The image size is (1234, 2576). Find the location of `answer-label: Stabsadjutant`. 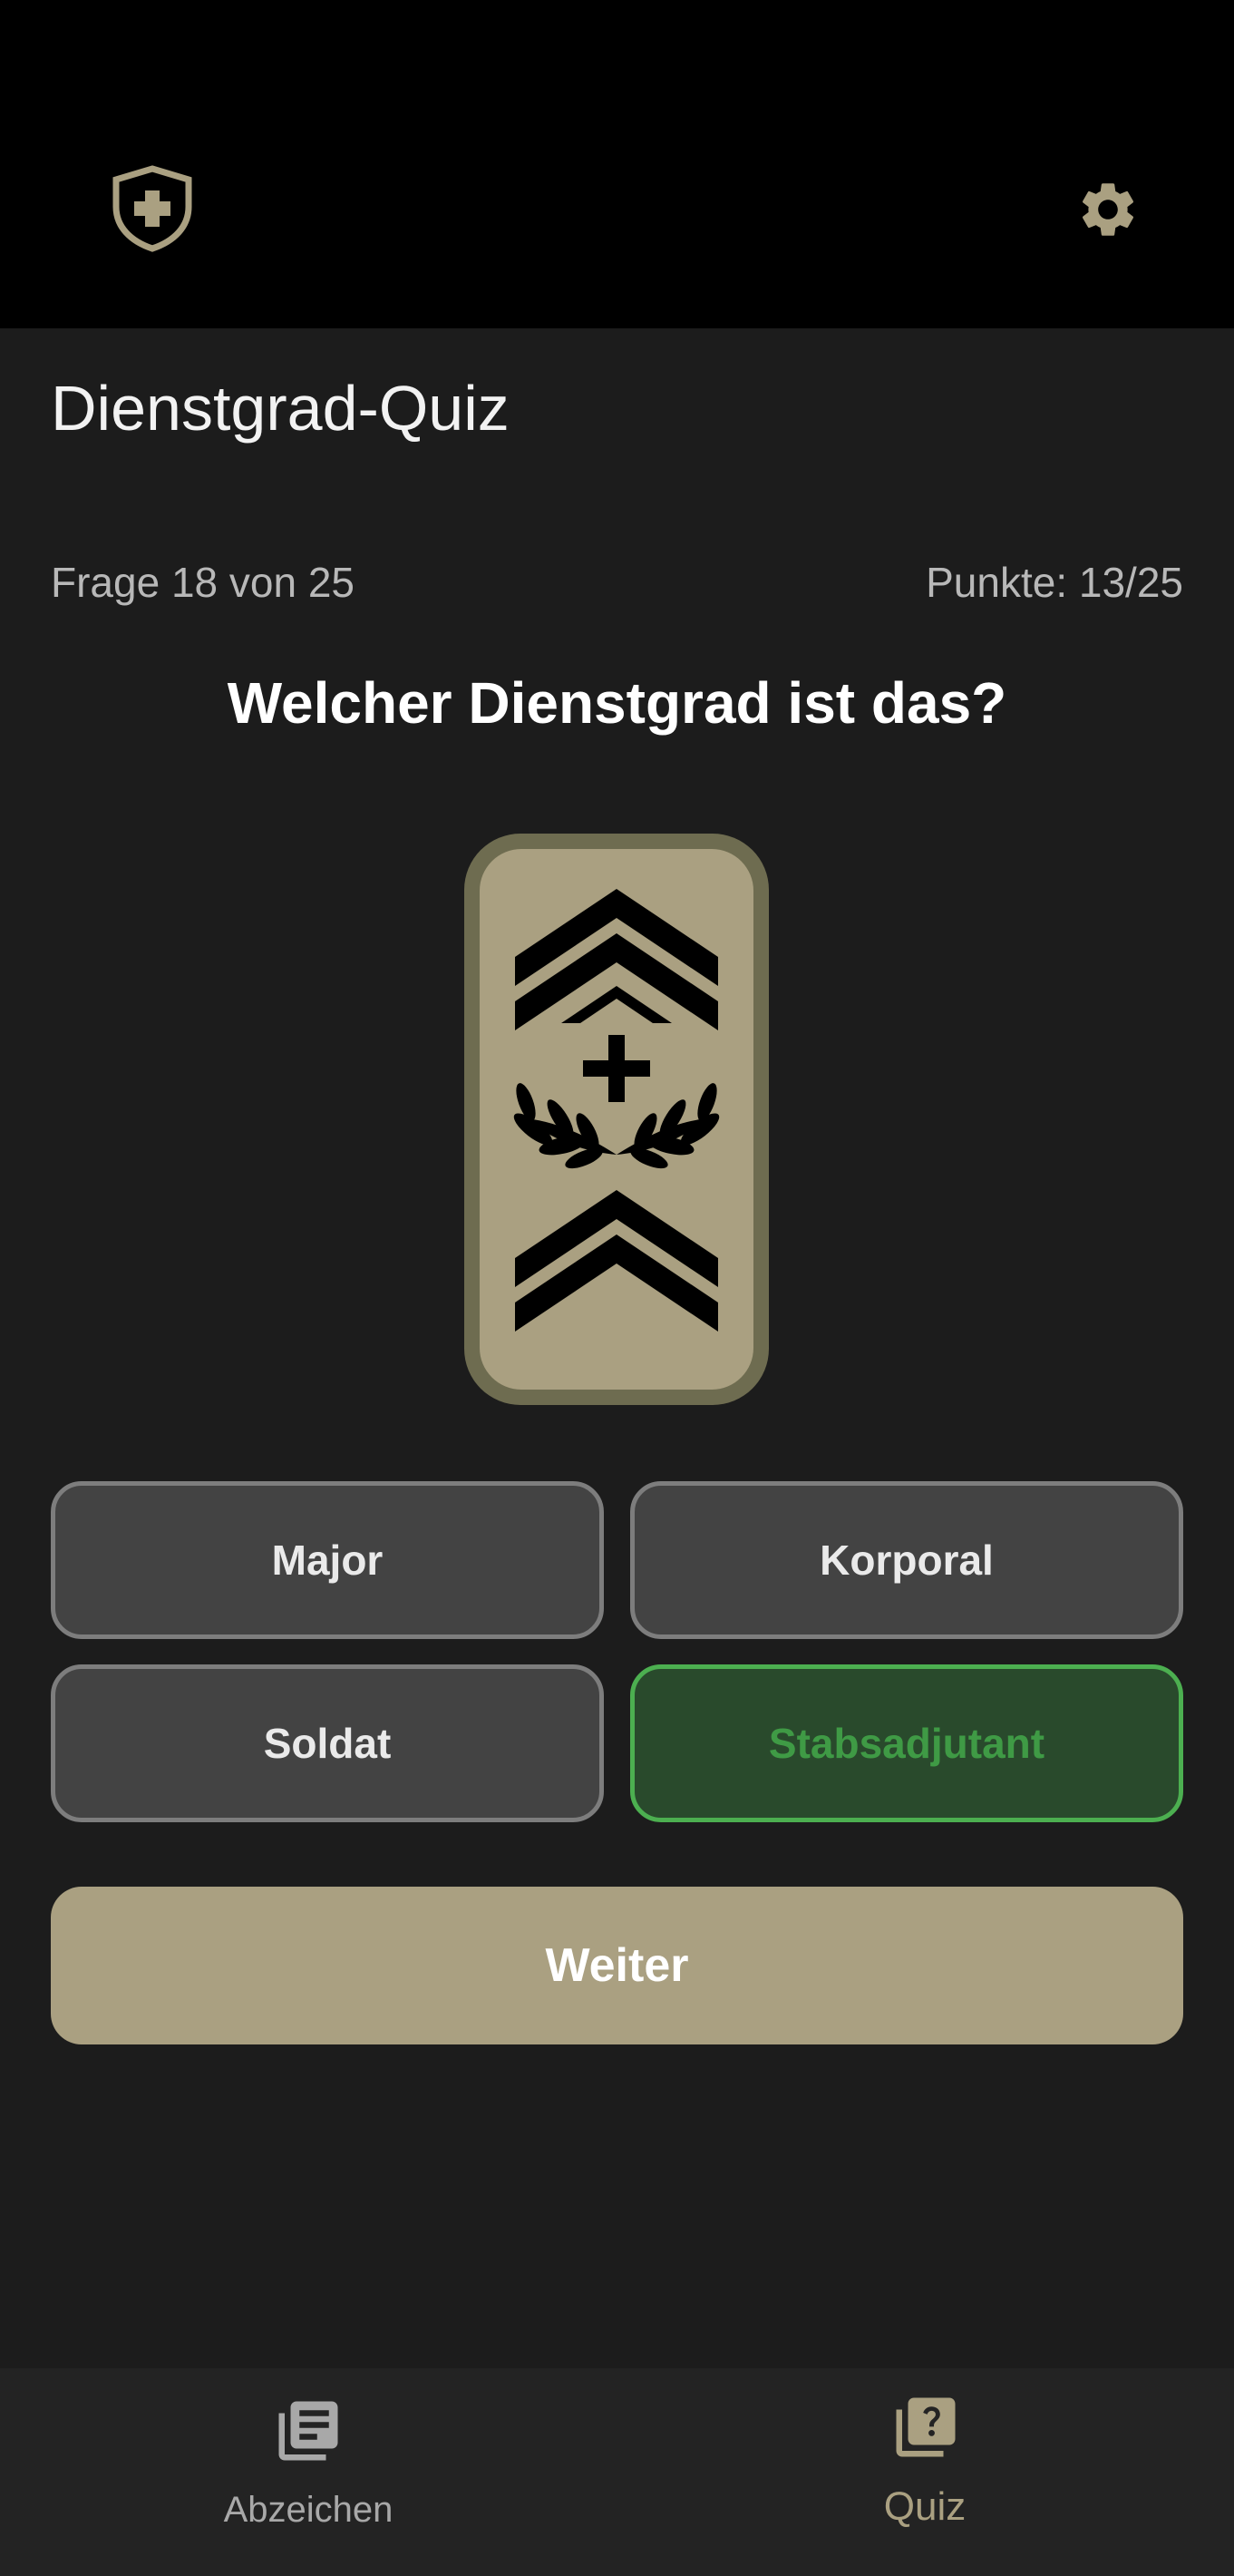

answer-label: Stabsadjutant is located at coordinates (906, 1743).